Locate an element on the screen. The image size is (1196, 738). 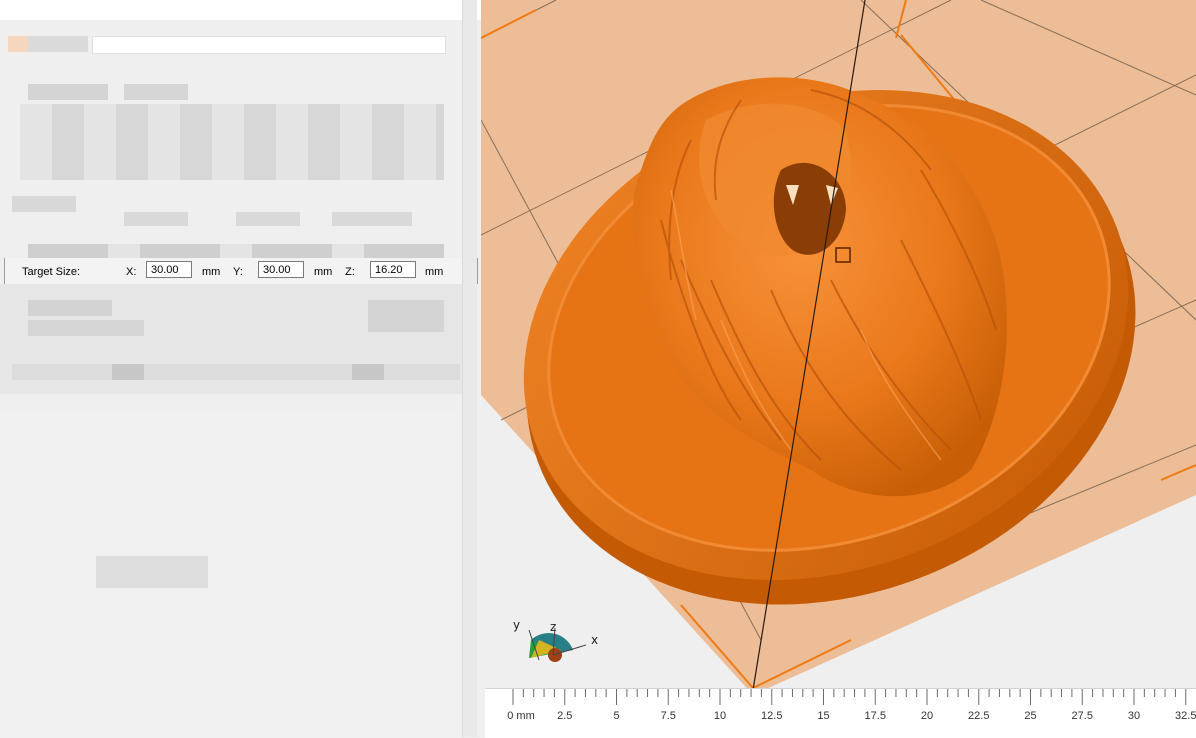
ruler-tick-label: 22.5 is located at coordinates (979, 716).